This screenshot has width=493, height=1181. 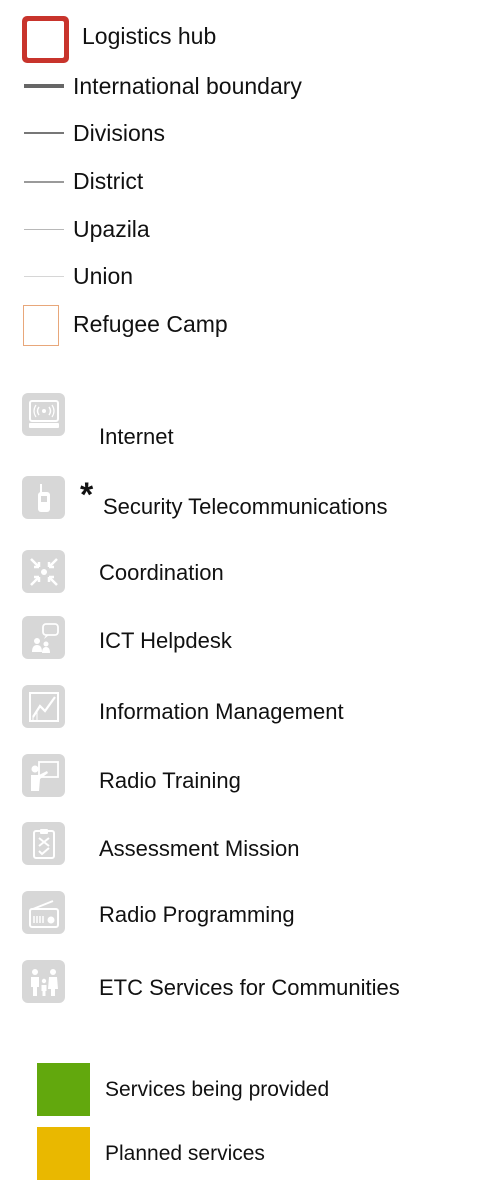 I want to click on service-etc-communities: ETC Services for Communities, so click(x=249, y=988).